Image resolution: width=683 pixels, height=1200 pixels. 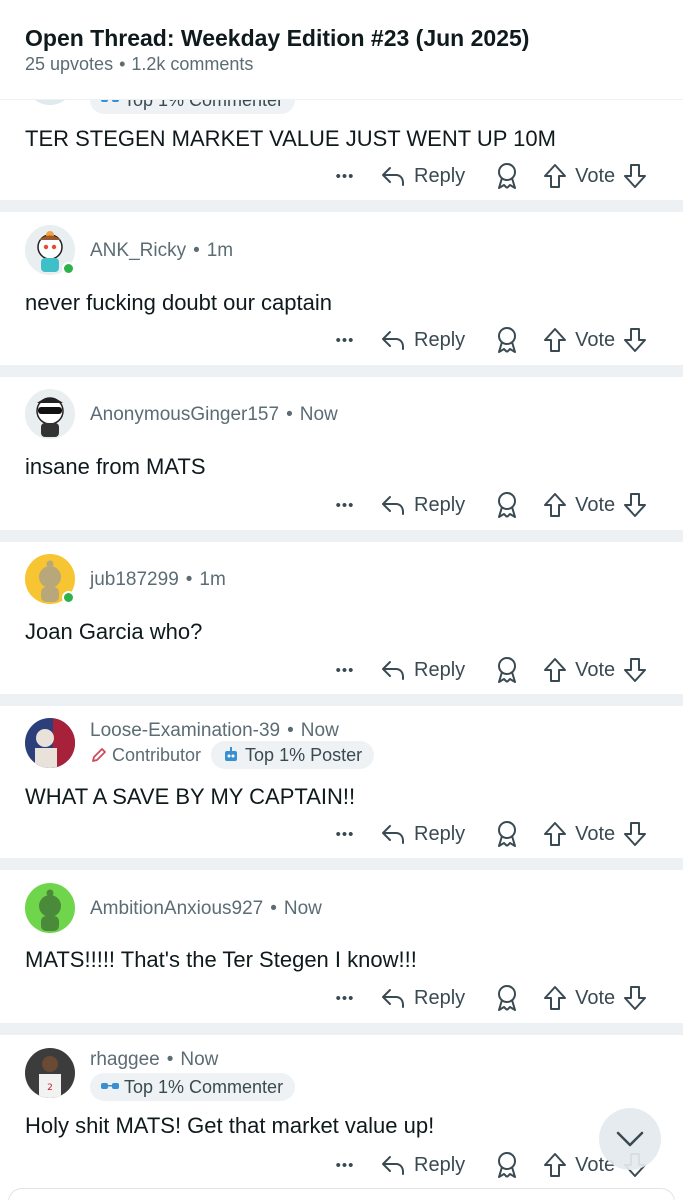 What do you see at coordinates (184, 414) in the screenshot?
I see `username: AnonymousGinger157` at bounding box center [184, 414].